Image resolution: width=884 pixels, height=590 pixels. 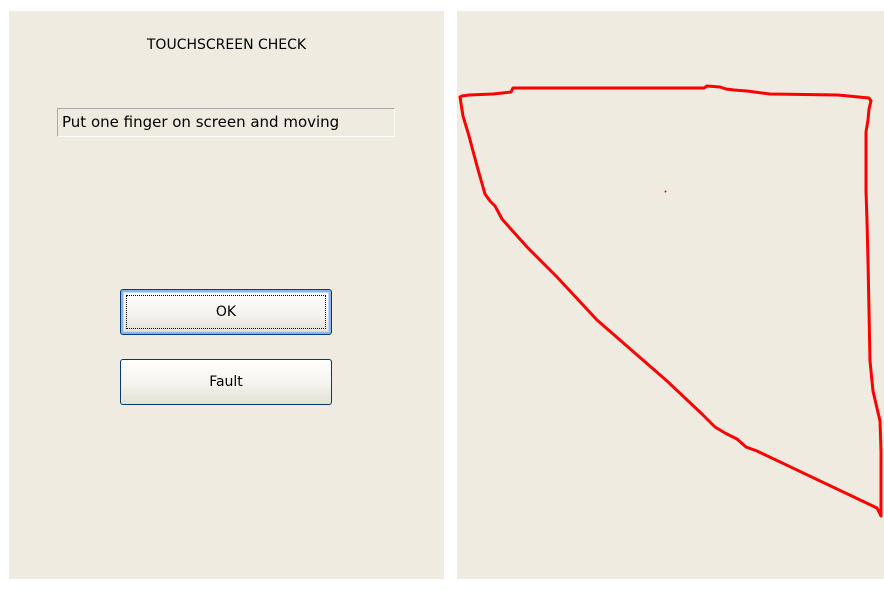 I want to click on ok-button-label: OK, so click(x=226, y=312).